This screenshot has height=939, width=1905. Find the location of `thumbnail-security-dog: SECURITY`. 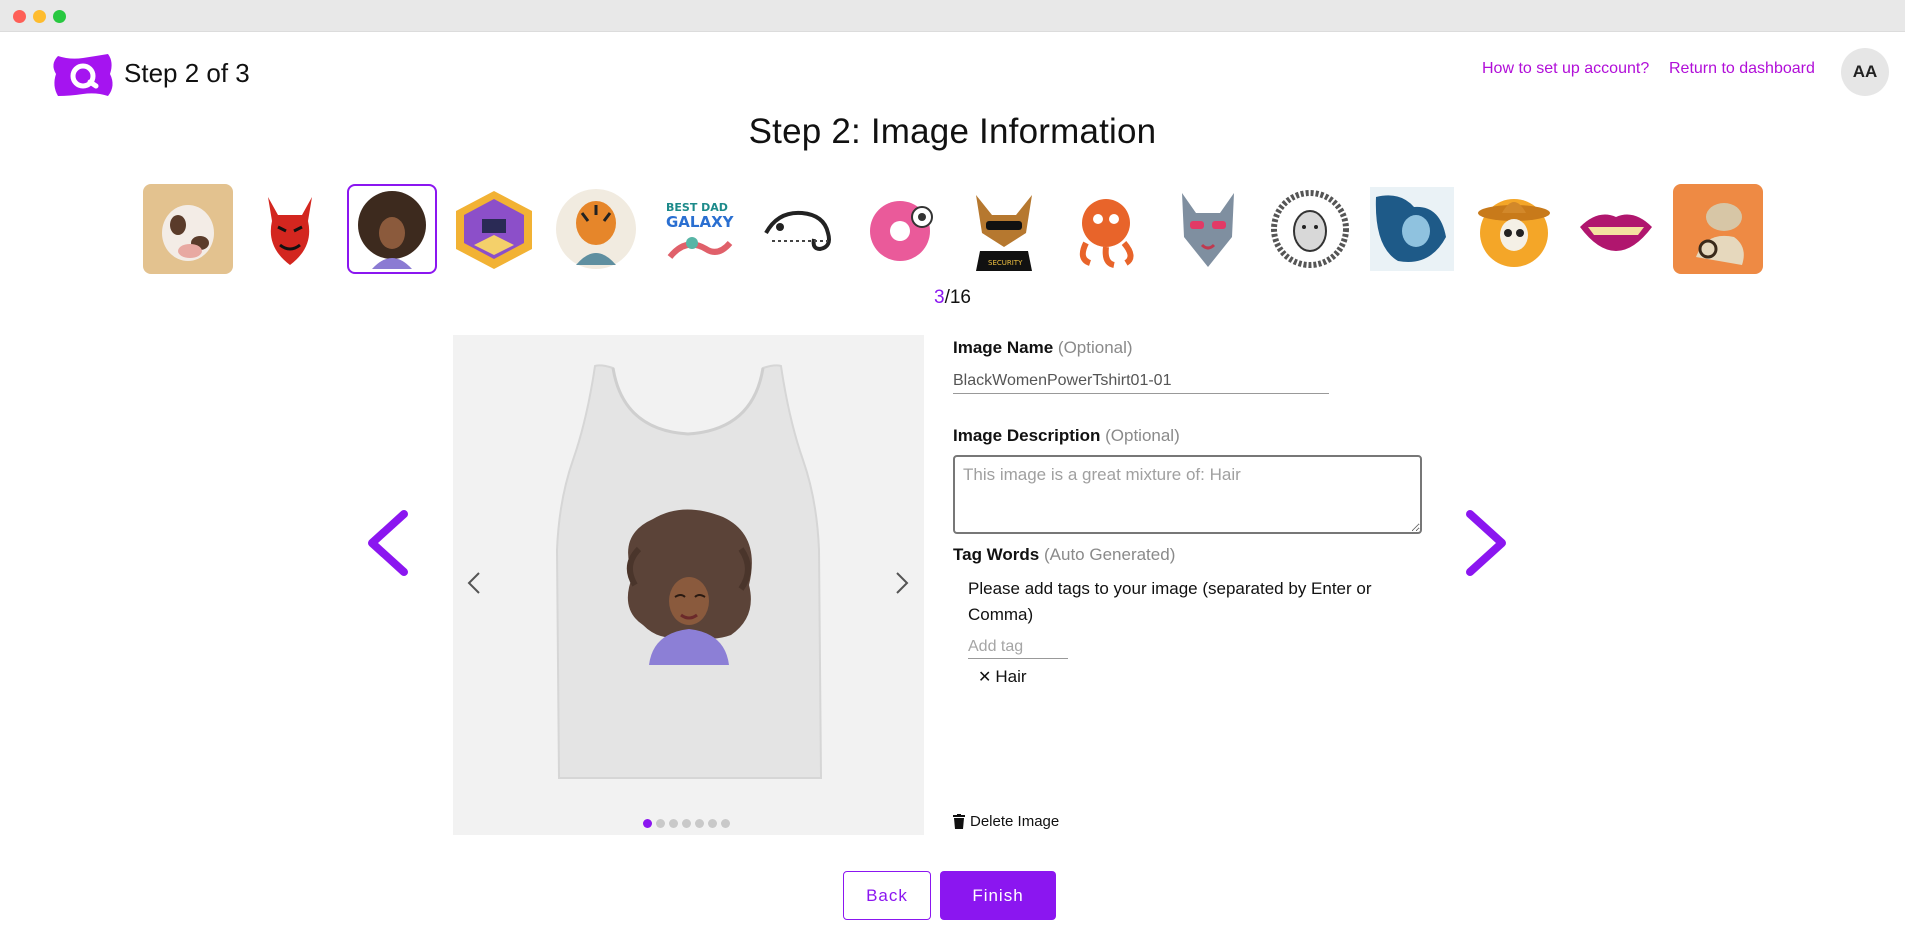

thumbnail-security-dog: SECURITY is located at coordinates (1004, 229).